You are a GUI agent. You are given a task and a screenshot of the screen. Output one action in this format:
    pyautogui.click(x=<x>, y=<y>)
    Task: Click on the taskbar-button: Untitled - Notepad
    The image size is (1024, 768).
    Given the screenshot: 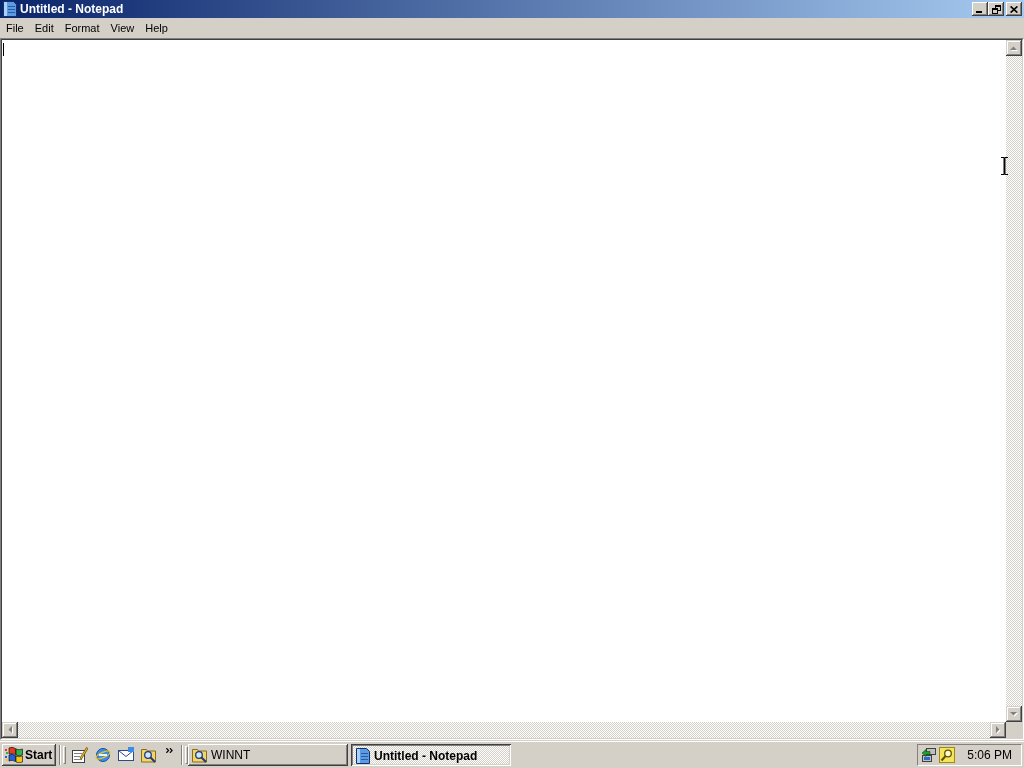 What is the action you would take?
    pyautogui.click(x=431, y=755)
    